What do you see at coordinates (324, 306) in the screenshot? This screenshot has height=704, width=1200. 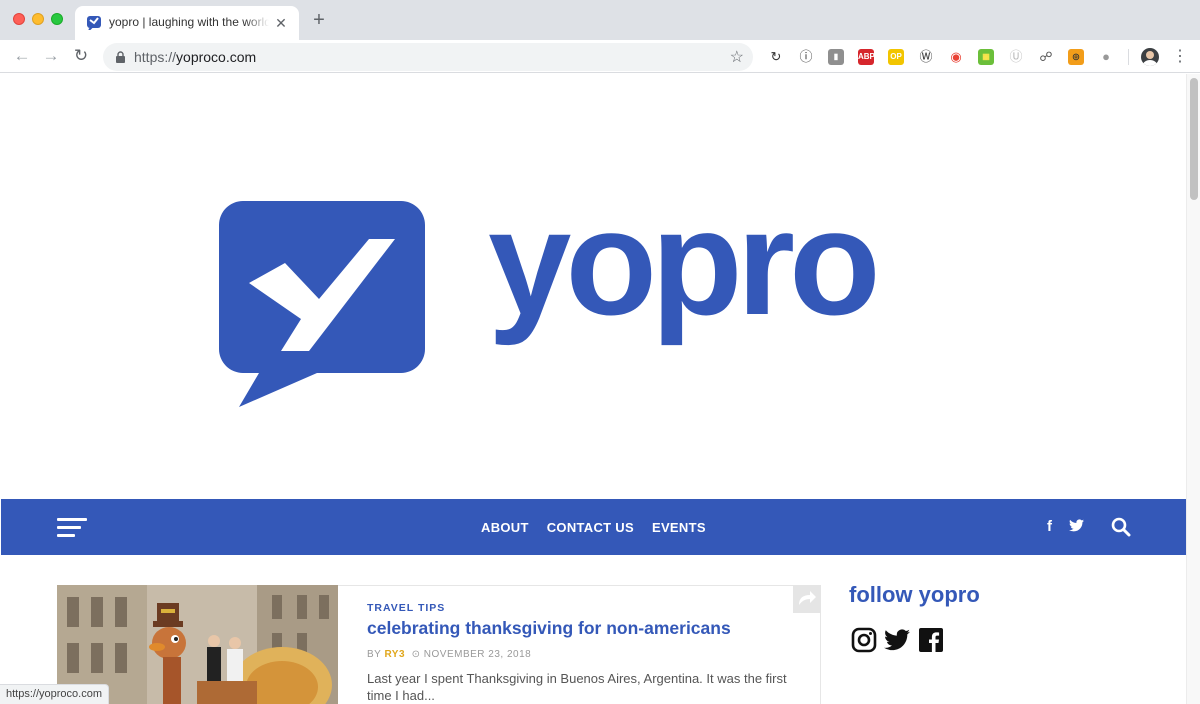 I see `yopro-logo-mark-icon` at bounding box center [324, 306].